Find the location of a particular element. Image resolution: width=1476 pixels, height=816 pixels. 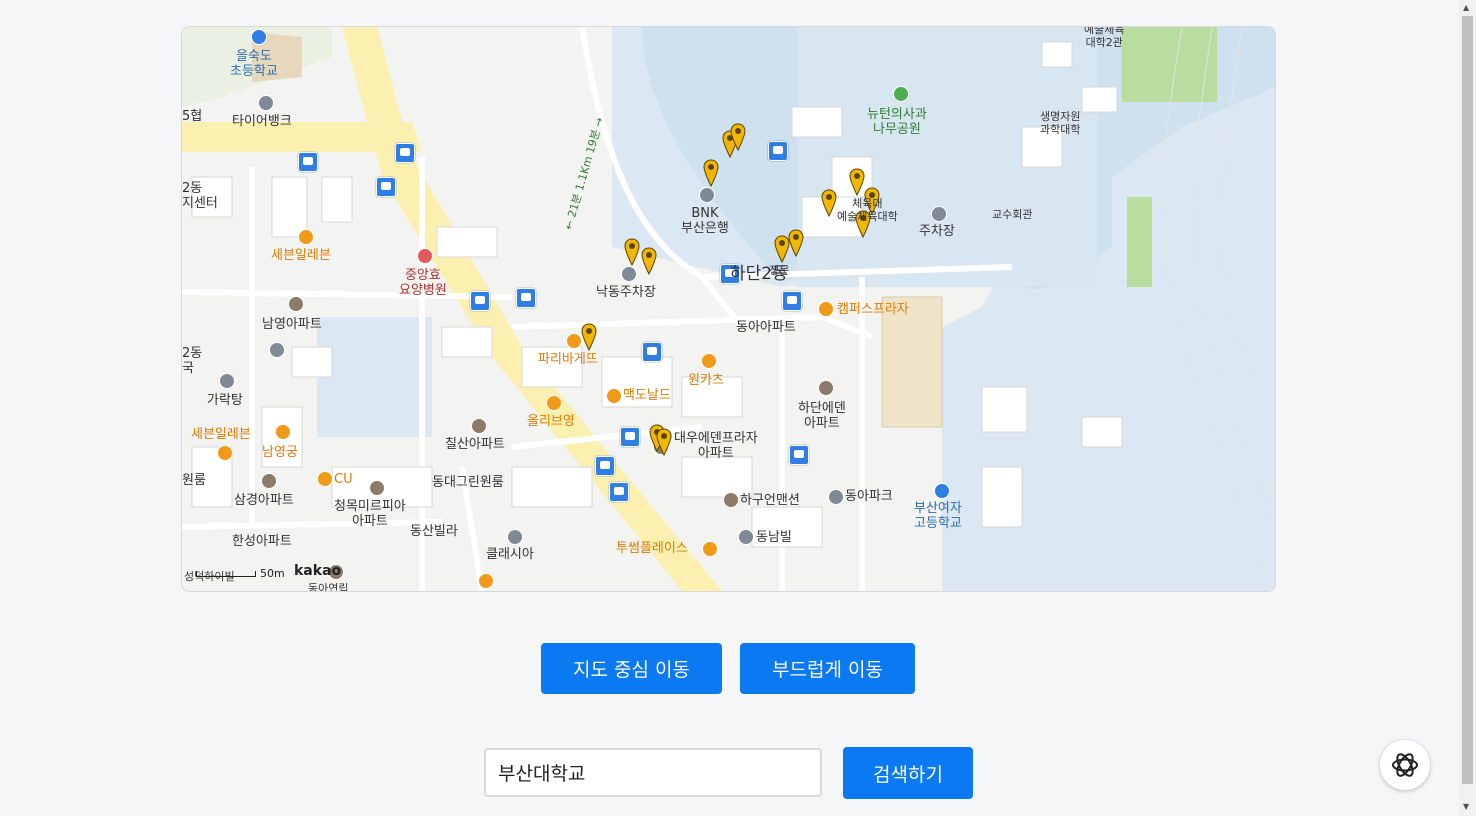

map-label-paris-baguette: 파리바게뜨 is located at coordinates (568, 359).